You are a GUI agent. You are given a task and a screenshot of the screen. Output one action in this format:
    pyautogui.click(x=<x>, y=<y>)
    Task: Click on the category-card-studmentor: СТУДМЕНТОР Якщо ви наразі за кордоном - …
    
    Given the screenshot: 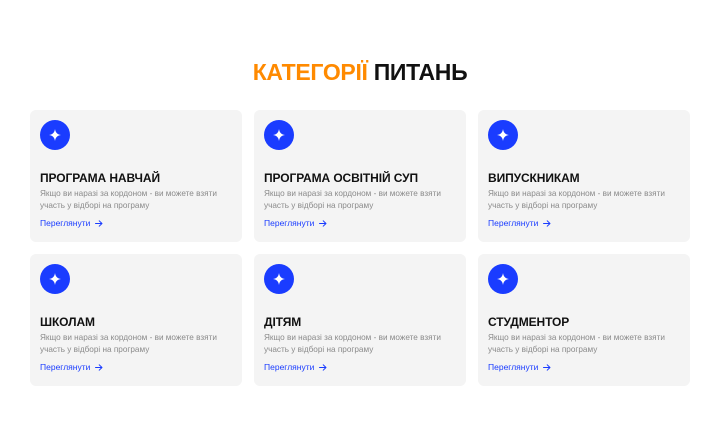 What is the action you would take?
    pyautogui.click(x=584, y=320)
    